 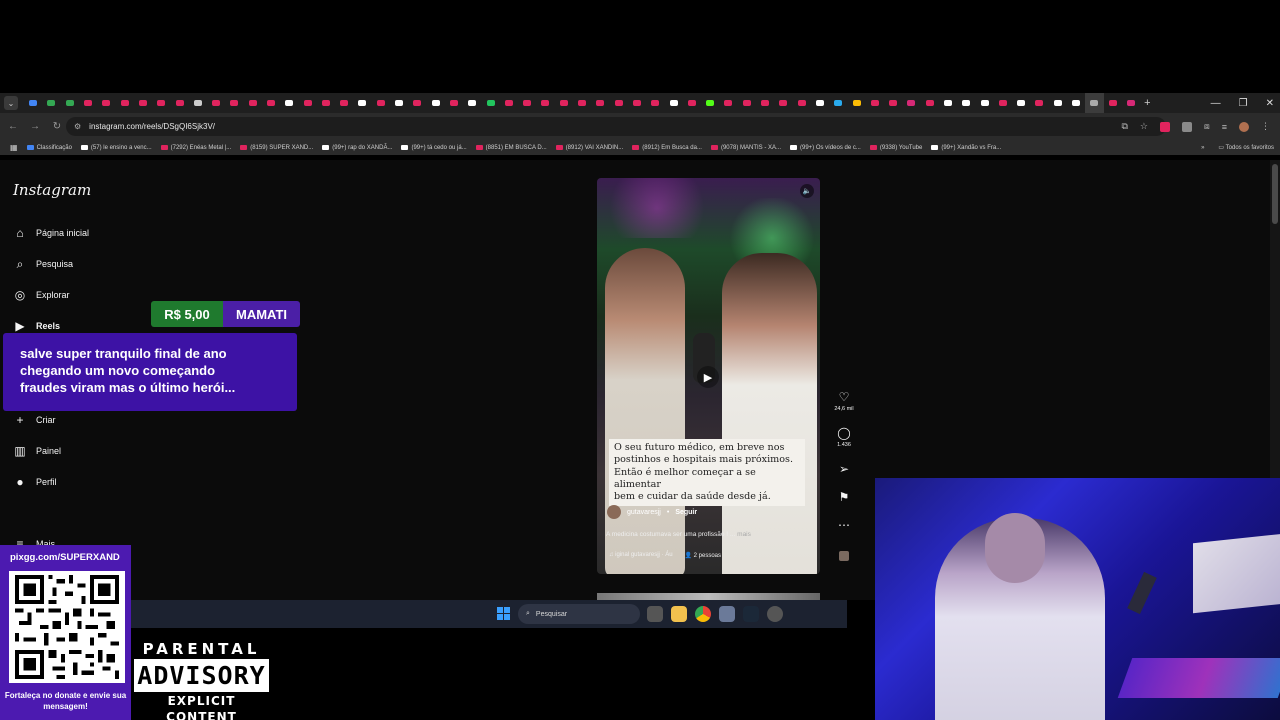 I want to click on media-control-icon: ≡, so click(x=1224, y=127).